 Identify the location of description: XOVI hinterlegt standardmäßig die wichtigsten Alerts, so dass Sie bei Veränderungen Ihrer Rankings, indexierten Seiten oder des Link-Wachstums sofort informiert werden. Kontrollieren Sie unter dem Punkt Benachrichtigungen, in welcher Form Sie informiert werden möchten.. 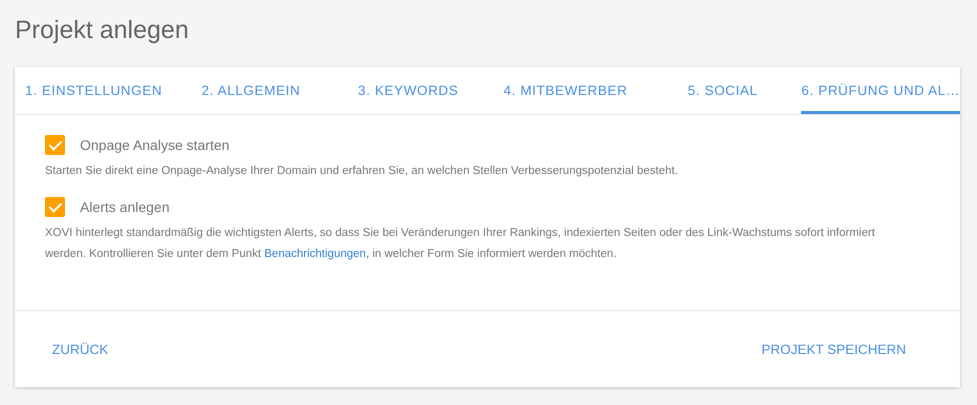
(460, 244).